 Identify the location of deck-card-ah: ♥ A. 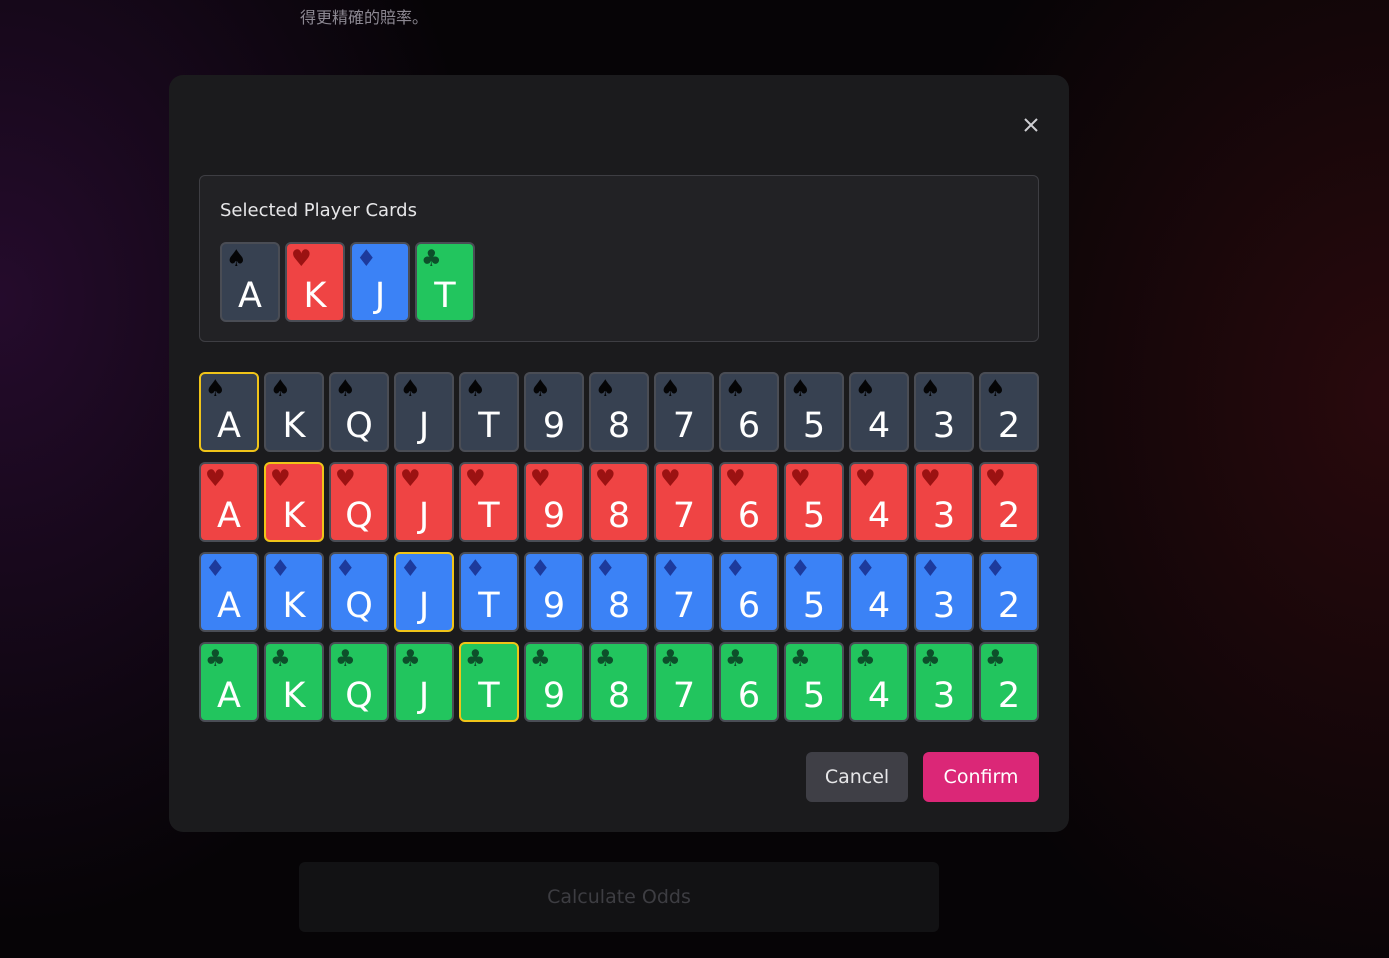
(229, 502).